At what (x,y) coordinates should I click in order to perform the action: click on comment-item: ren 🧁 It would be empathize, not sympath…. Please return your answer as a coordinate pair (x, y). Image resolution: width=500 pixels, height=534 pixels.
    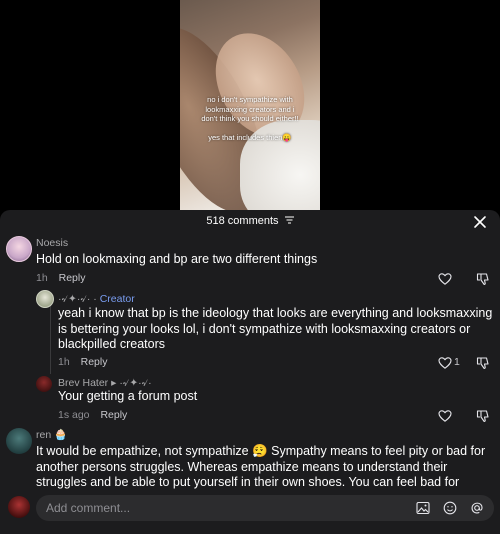
    Looking at the image, I should click on (250, 463).